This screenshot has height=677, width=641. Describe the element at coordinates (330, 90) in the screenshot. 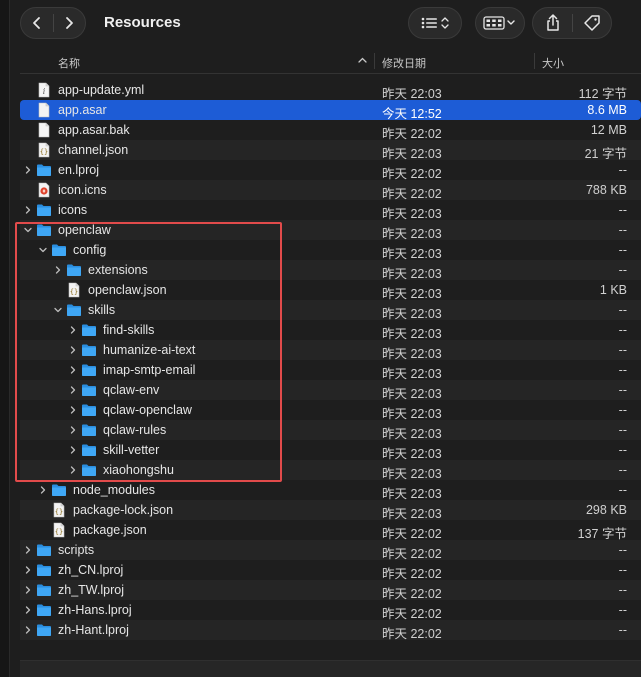

I see `file-row: i app-update.yml 昨天 22:03 112 字节` at that location.